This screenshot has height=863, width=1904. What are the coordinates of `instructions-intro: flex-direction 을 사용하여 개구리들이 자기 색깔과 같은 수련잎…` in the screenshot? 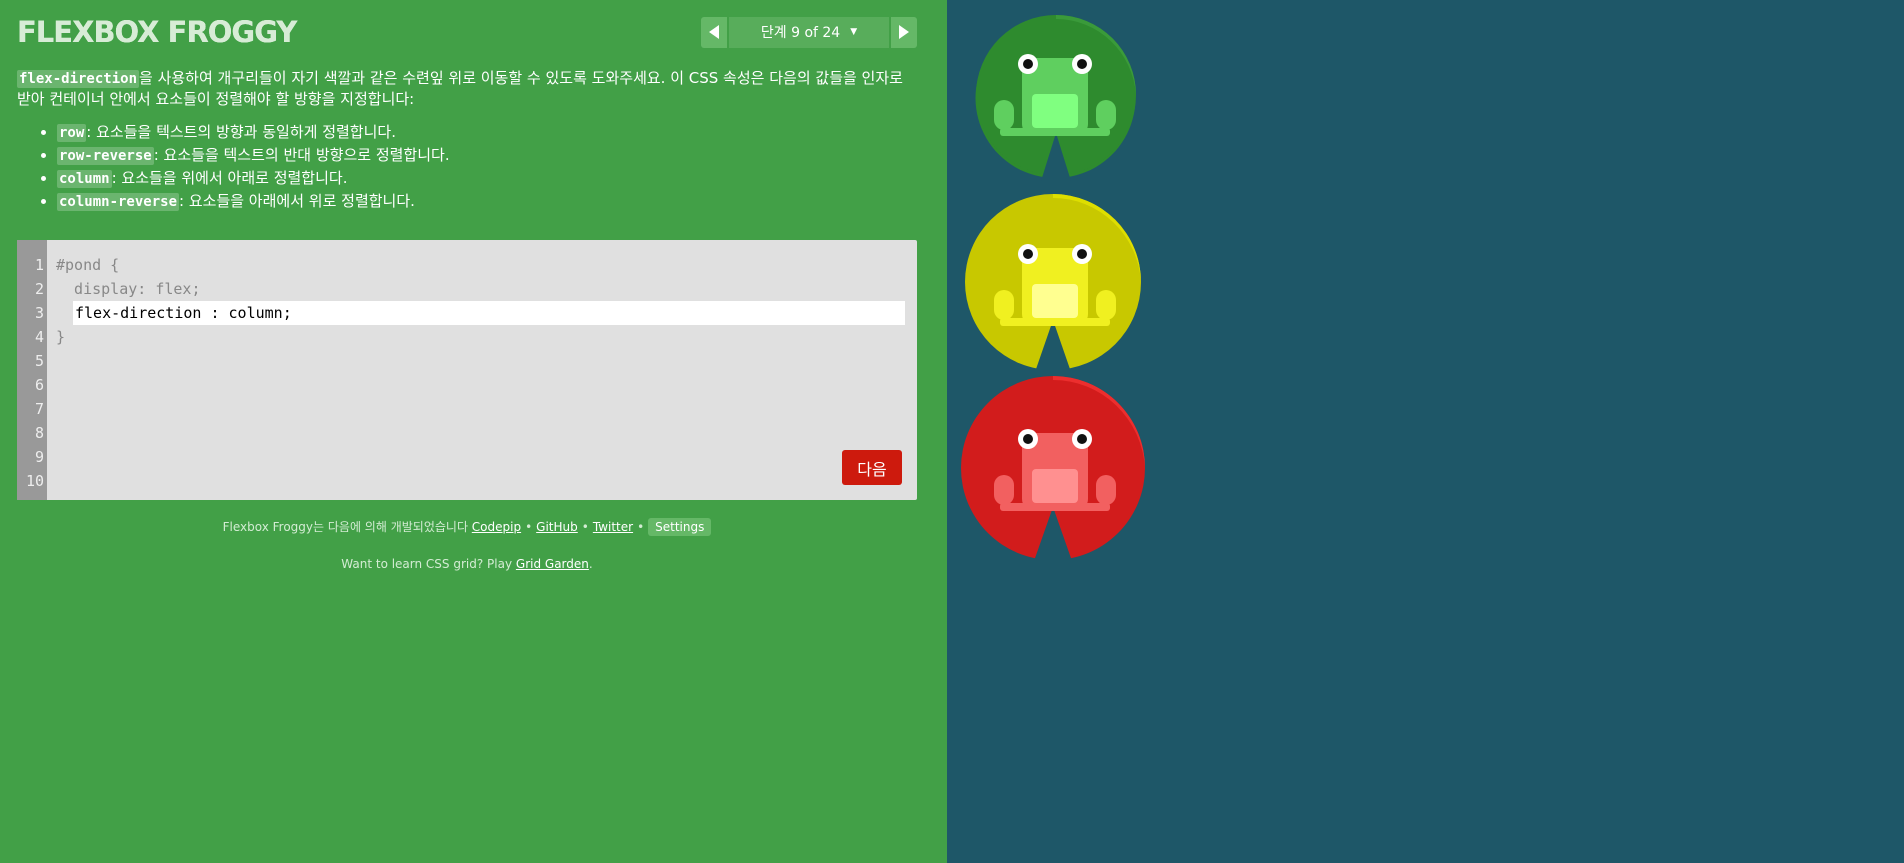 It's located at (467, 88).